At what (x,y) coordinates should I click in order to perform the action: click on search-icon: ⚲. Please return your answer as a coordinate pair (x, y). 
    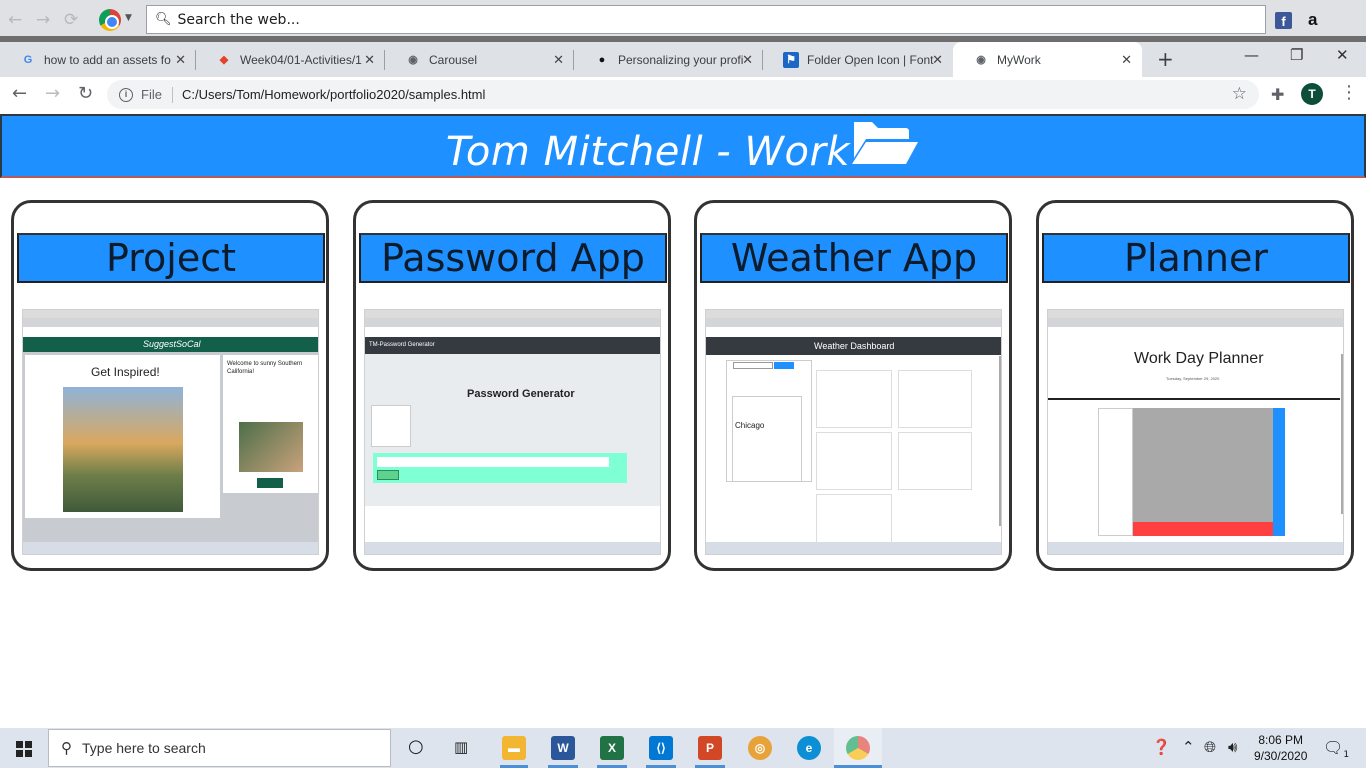
    Looking at the image, I should click on (66, 748).